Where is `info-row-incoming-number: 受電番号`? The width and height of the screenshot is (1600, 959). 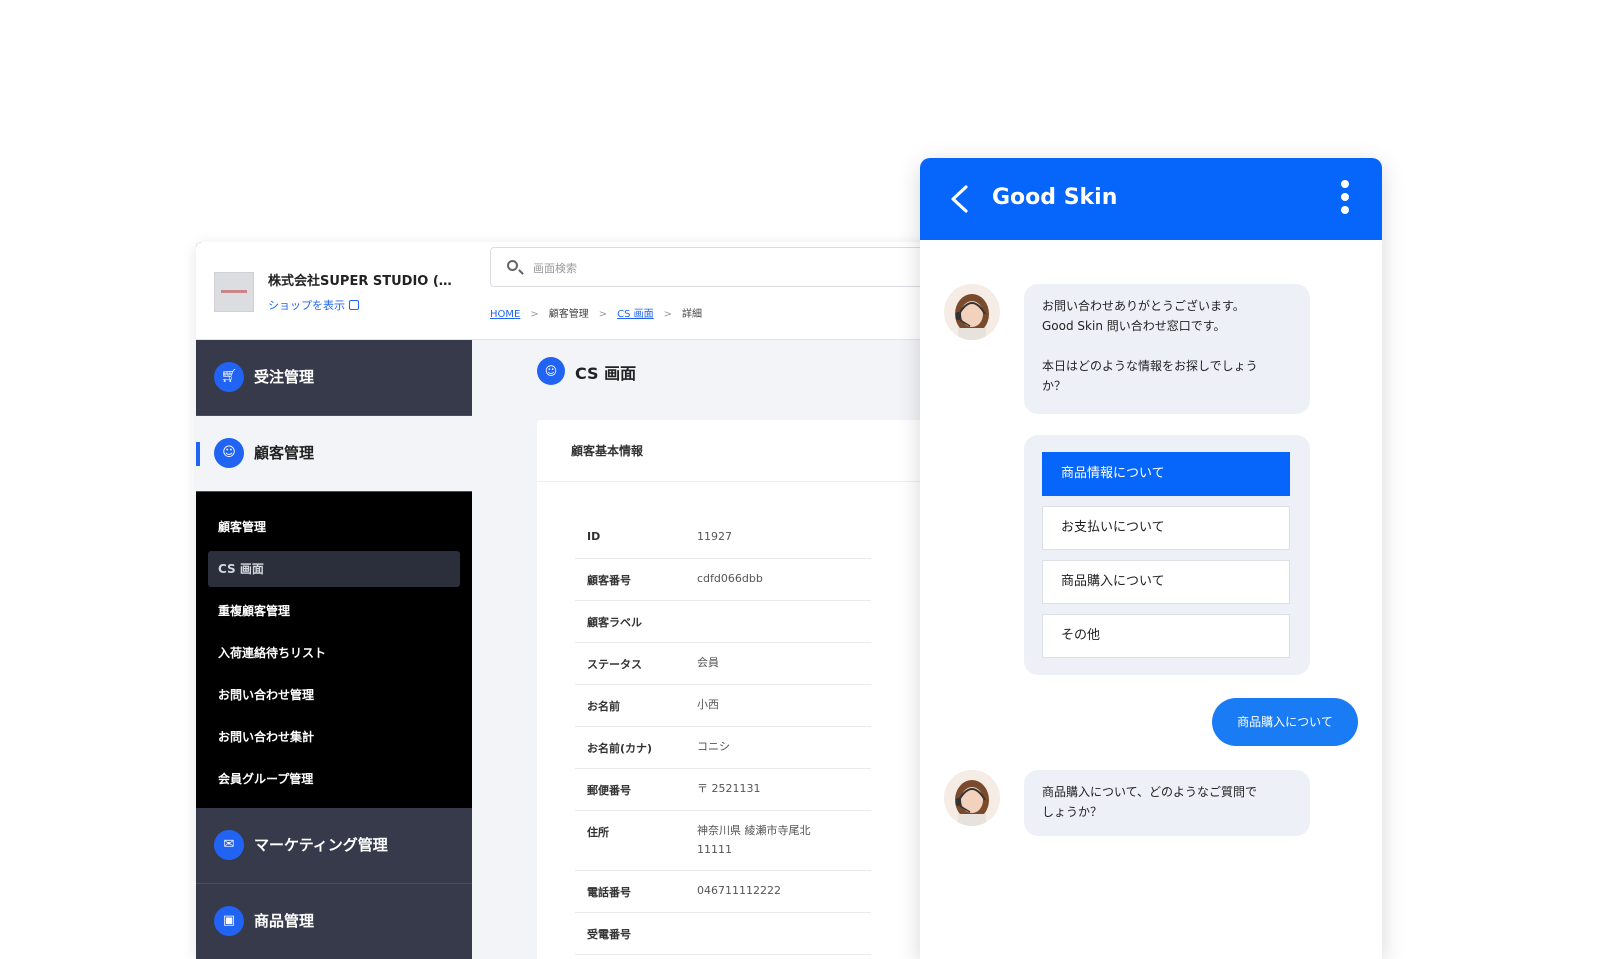
info-row-incoming-number: 受電番号 is located at coordinates (723, 934).